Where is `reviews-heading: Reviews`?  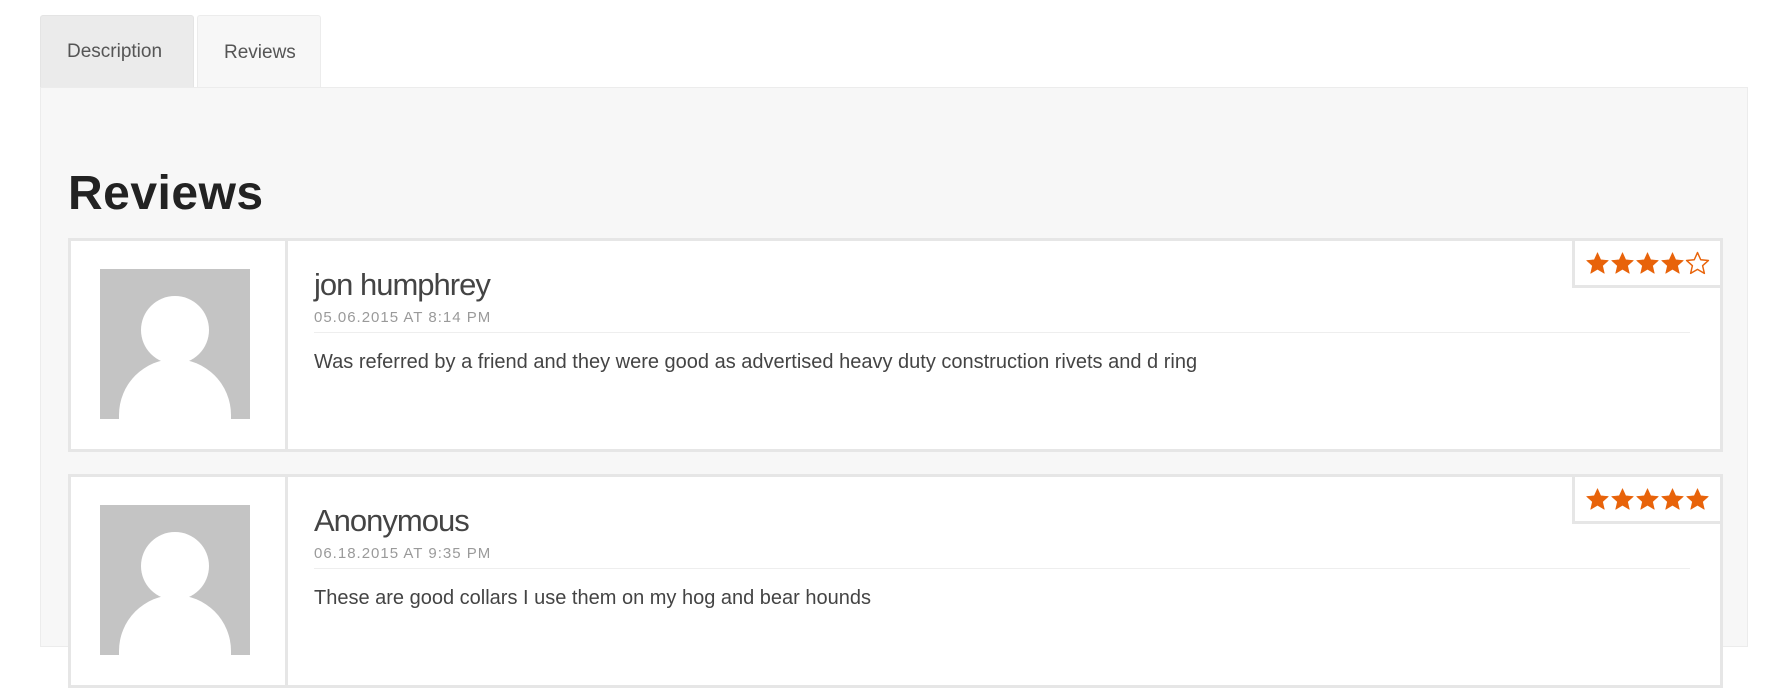 reviews-heading: Reviews is located at coordinates (166, 193).